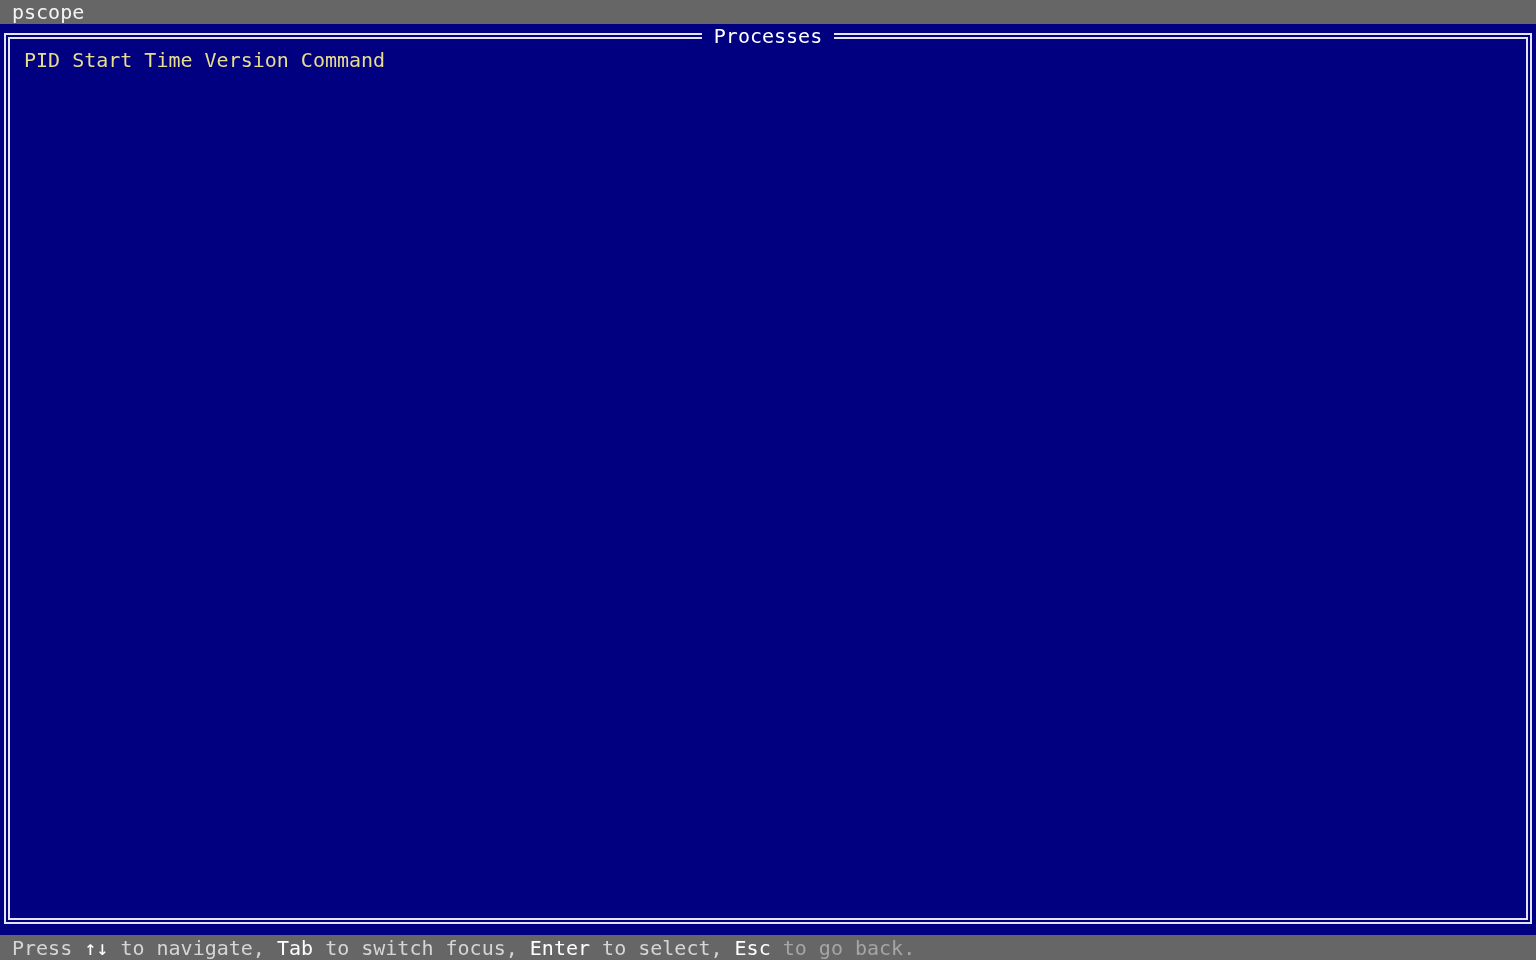  I want to click on app-title: pscope, so click(48, 12).